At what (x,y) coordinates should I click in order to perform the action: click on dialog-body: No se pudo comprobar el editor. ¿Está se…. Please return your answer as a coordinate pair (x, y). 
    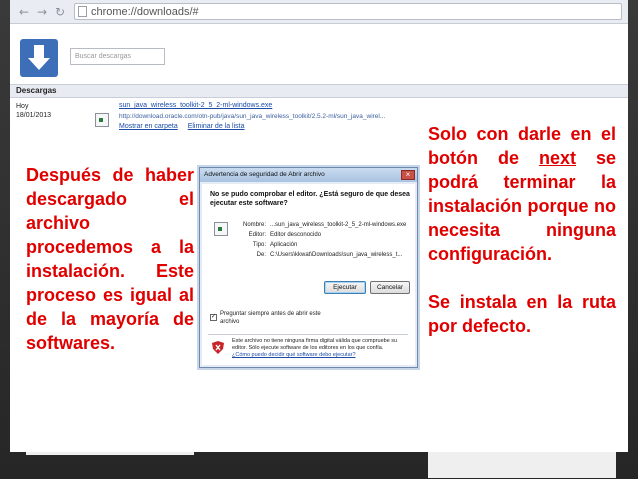
    Looking at the image, I should click on (308, 274).